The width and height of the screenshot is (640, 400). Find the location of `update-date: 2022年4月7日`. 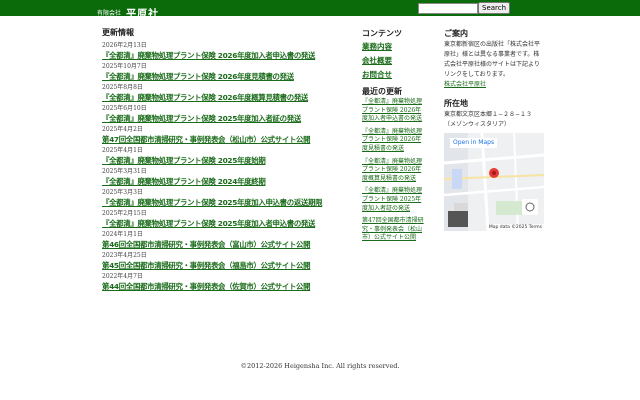

update-date: 2022年4月7日 is located at coordinates (122, 276).